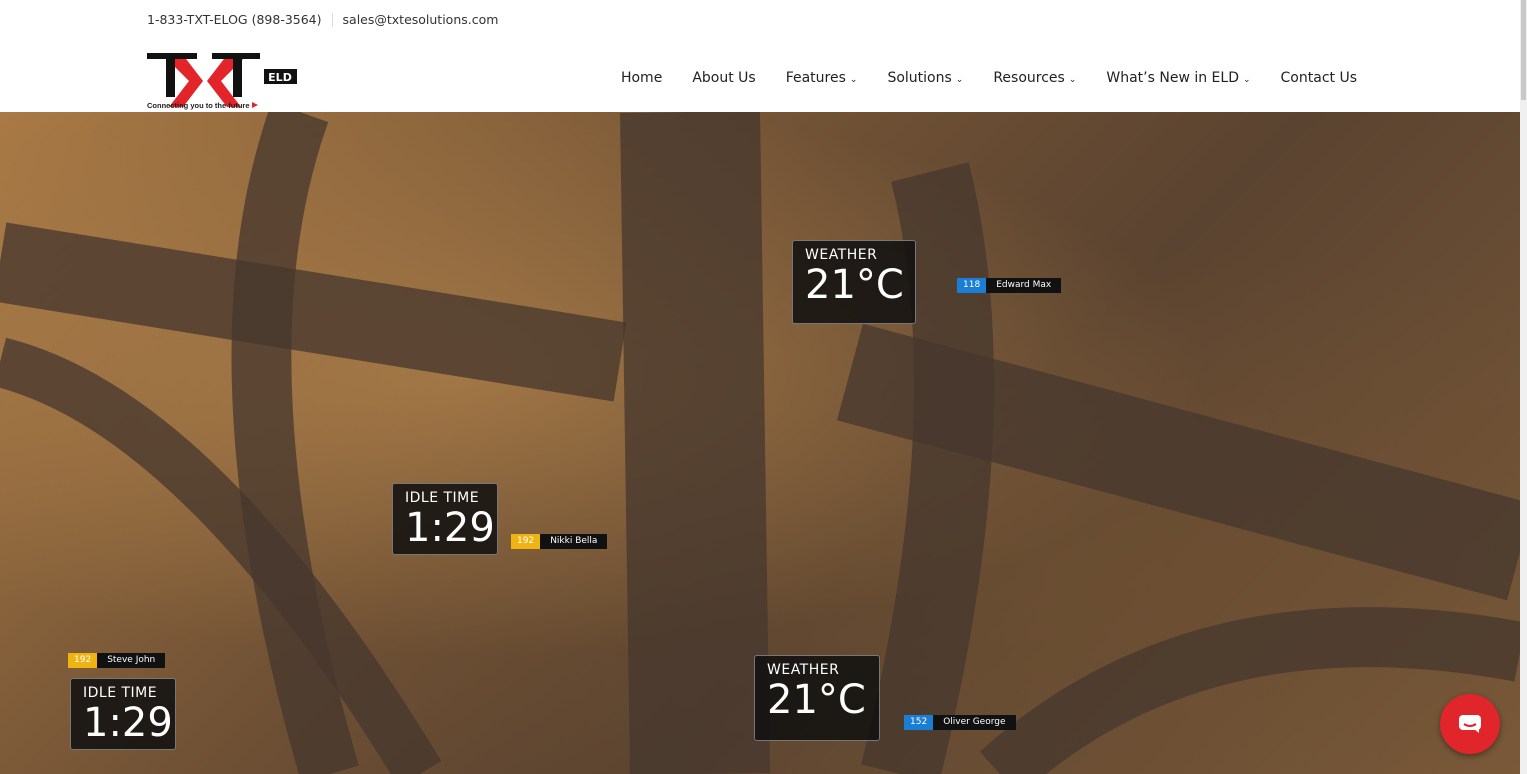  Describe the element at coordinates (227, 81) in the screenshot. I see `logo: ELD Connecting you to the future` at that location.